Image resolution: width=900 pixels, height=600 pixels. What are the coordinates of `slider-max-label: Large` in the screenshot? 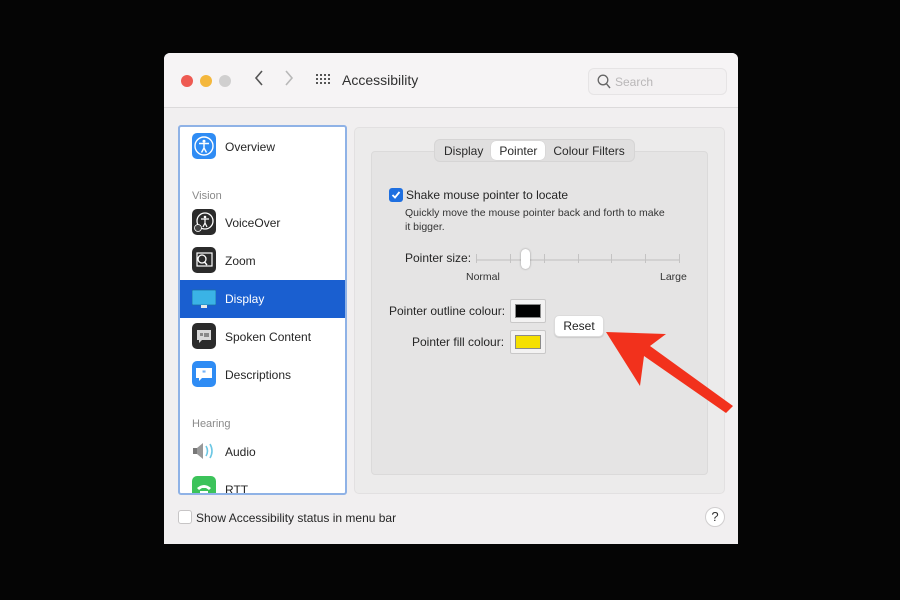 It's located at (673, 277).